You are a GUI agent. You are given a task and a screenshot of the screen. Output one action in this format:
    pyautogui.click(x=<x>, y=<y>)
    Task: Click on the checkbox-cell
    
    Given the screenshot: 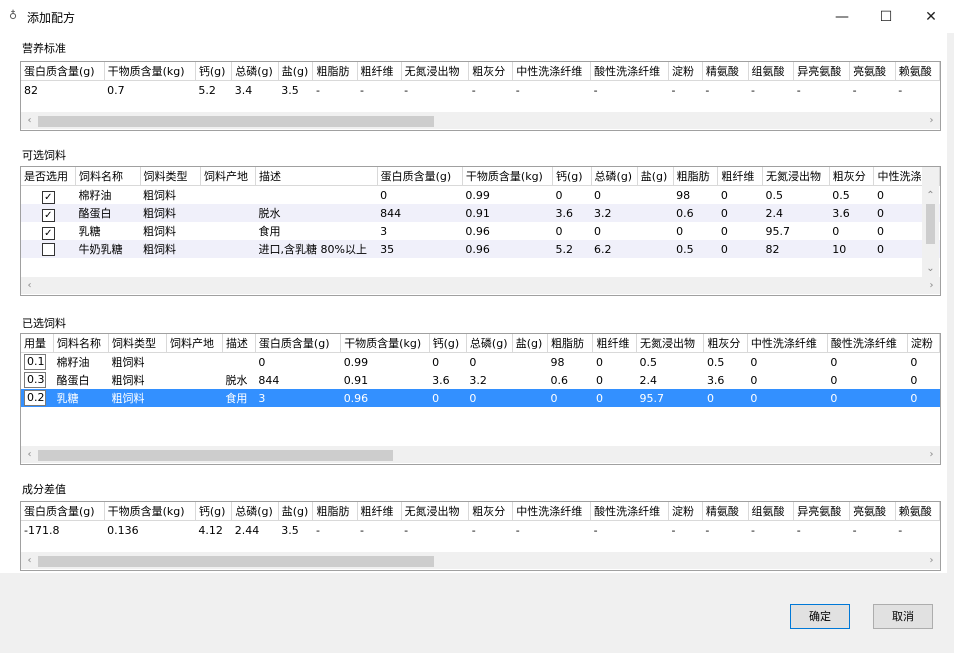 What is the action you would take?
    pyautogui.click(x=48, y=249)
    